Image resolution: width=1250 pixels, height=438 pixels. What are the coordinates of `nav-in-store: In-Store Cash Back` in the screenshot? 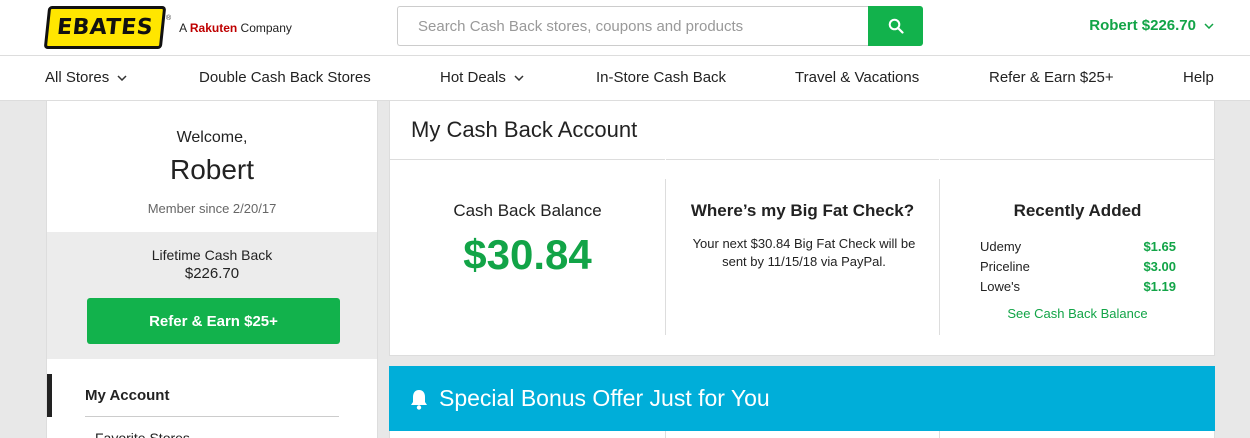 It's located at (661, 77).